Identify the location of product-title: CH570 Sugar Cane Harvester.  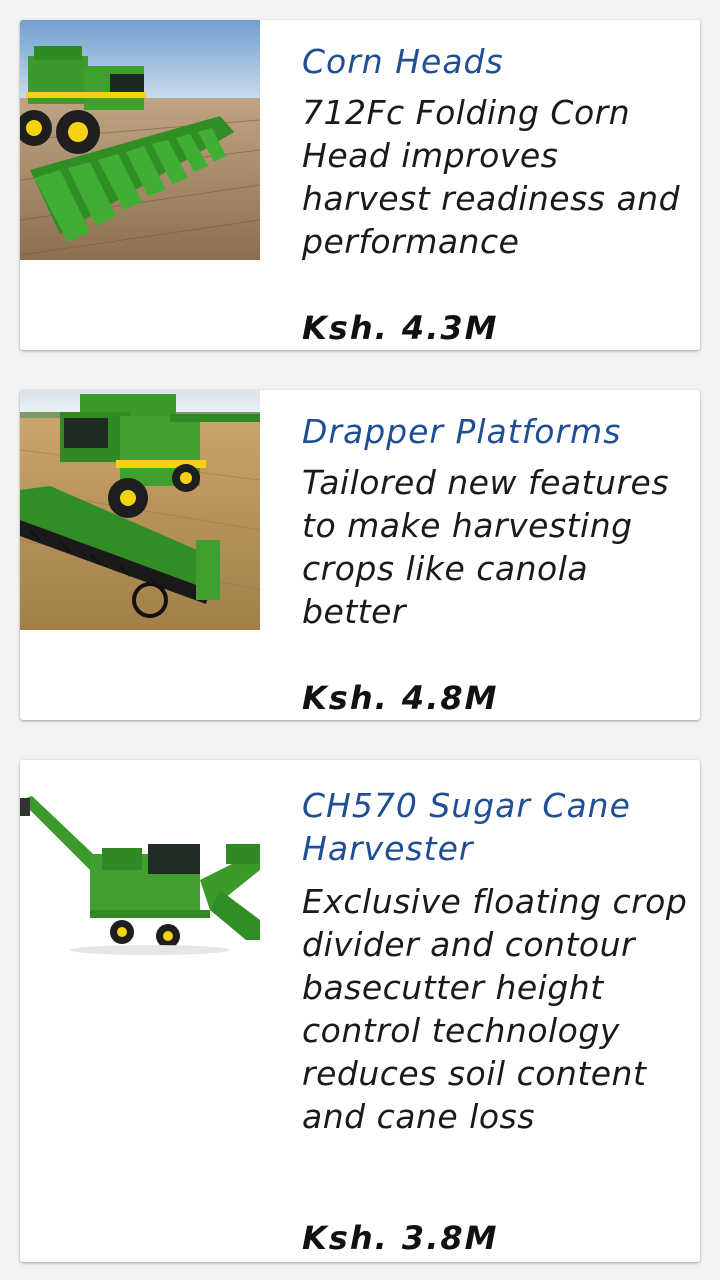
(466, 827).